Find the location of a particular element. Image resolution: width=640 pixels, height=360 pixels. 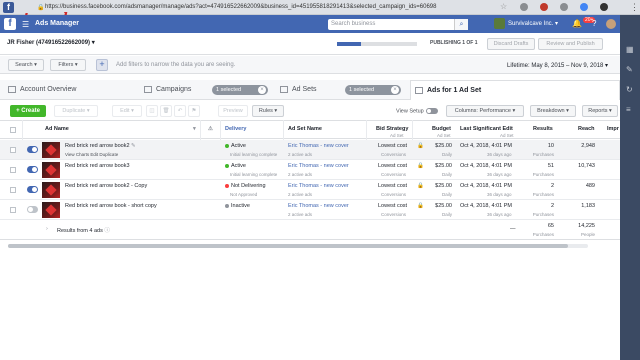

filters-dropdown-button: Filters ▾ is located at coordinates (68, 65).